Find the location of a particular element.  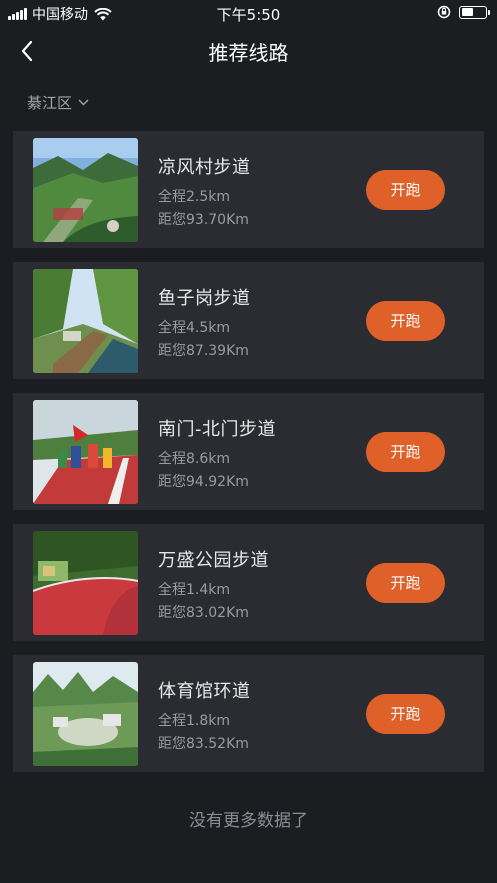

route-card: 凉风村步道 全程2.5km 距您93.70Km 开跑 is located at coordinates (248, 189).